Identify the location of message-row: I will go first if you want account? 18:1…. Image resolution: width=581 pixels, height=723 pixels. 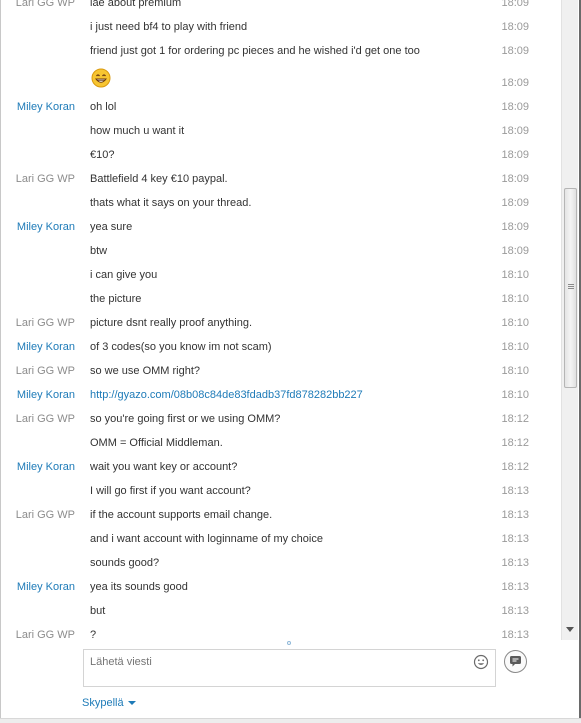
(281, 492).